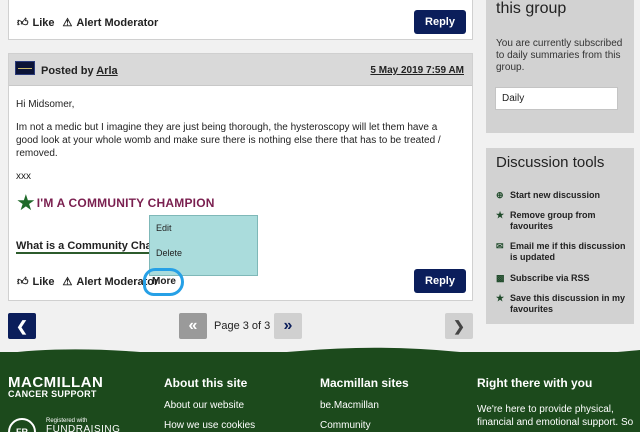 The height and width of the screenshot is (432, 640). I want to click on previous-post-card: 👍︎ Like ⚠︎ Alert Moderator Reply, so click(240, 20).